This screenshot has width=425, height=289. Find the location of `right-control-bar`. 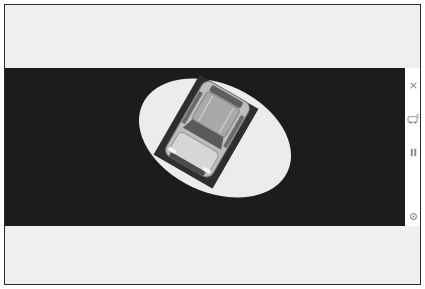

right-control-bar is located at coordinates (412, 147).